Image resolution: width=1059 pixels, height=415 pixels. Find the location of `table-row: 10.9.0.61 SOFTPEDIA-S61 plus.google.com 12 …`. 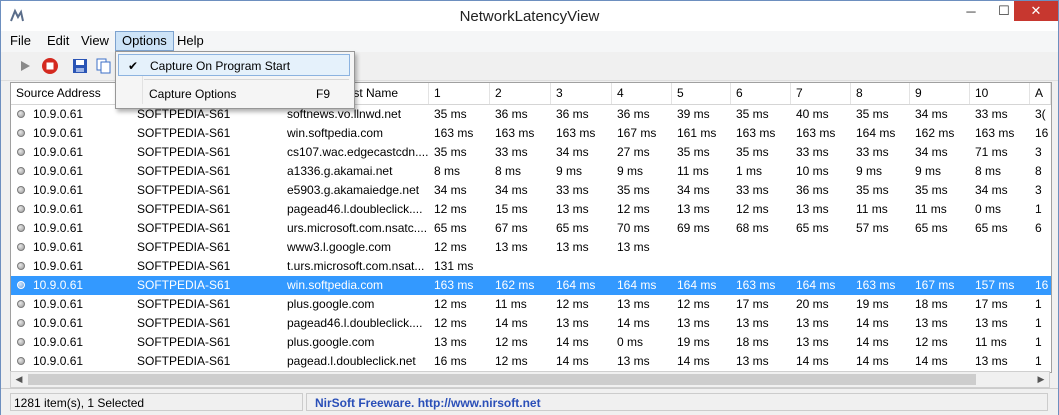

table-row: 10.9.0.61 SOFTPEDIA-S61 plus.google.com 12 … is located at coordinates (531, 304).